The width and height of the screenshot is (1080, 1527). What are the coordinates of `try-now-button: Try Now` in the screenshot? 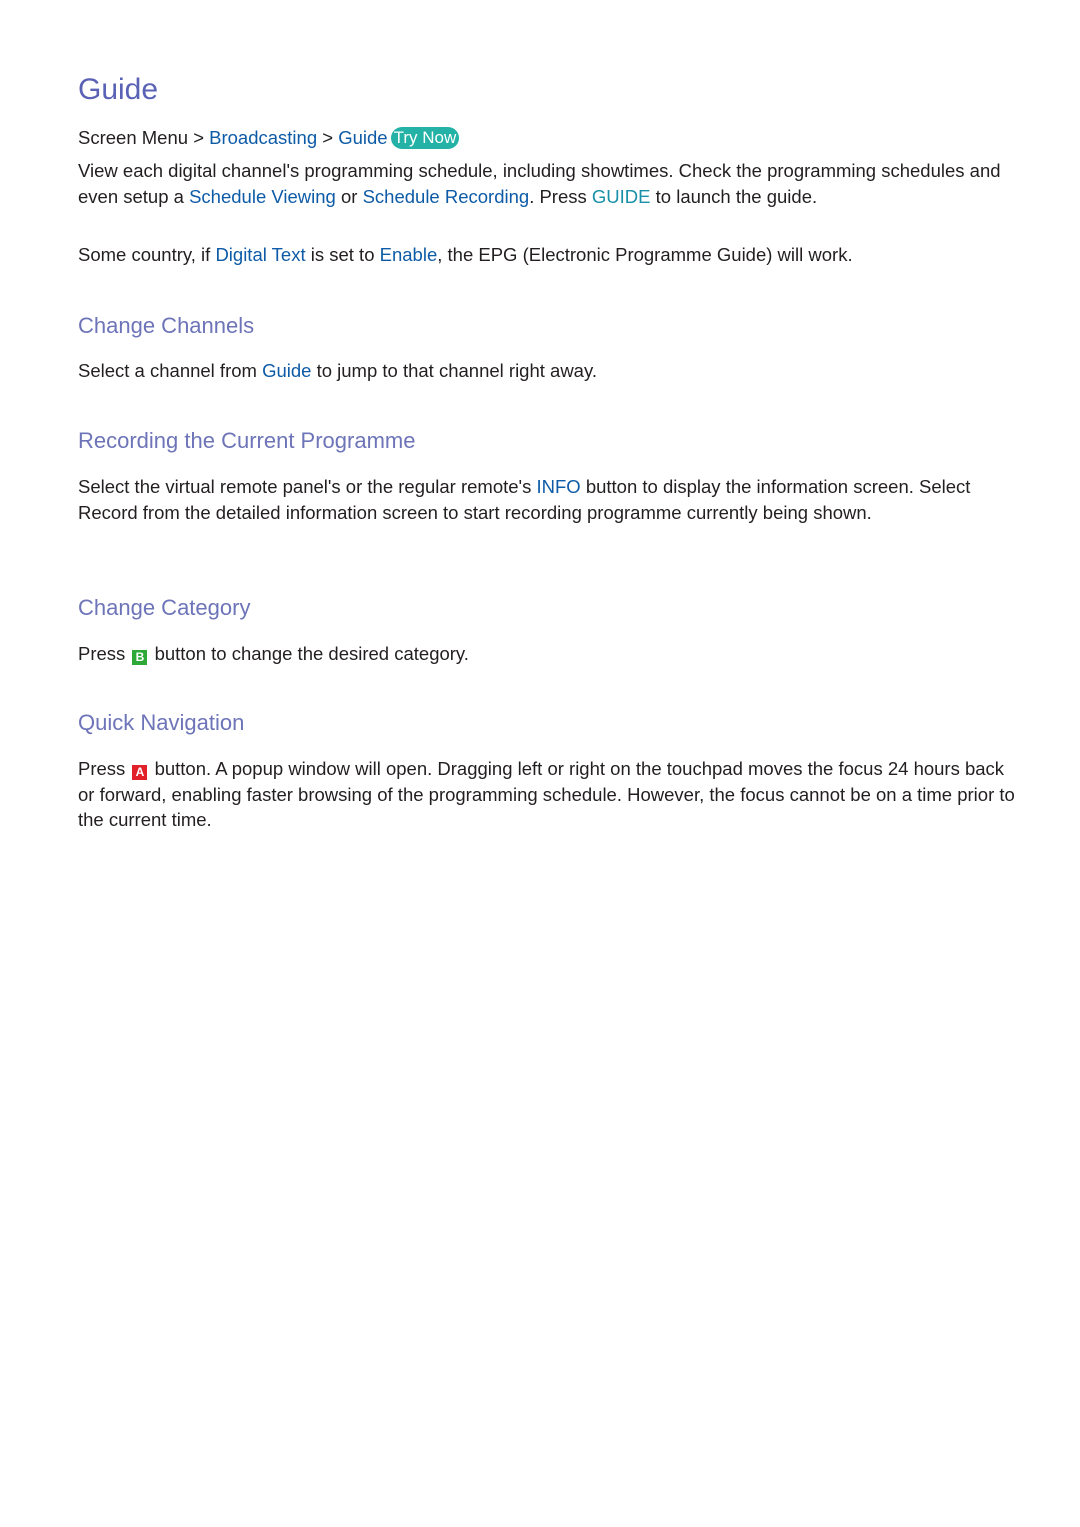 It's located at (425, 138).